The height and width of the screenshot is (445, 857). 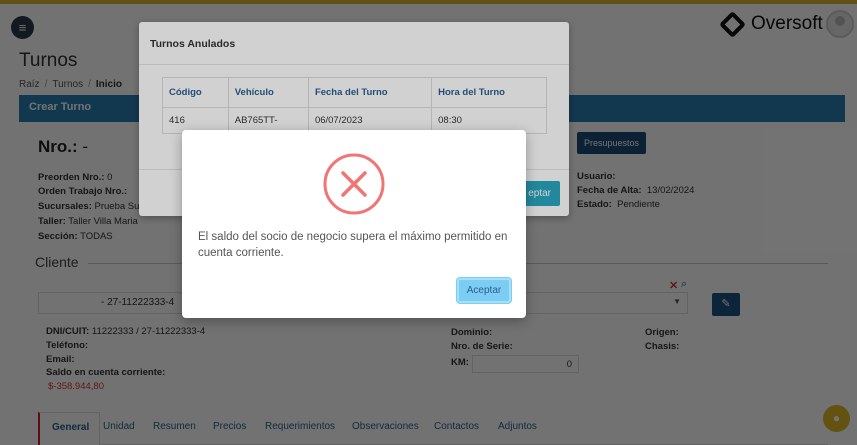 What do you see at coordinates (354, 184) in the screenshot?
I see `error-x-icon` at bounding box center [354, 184].